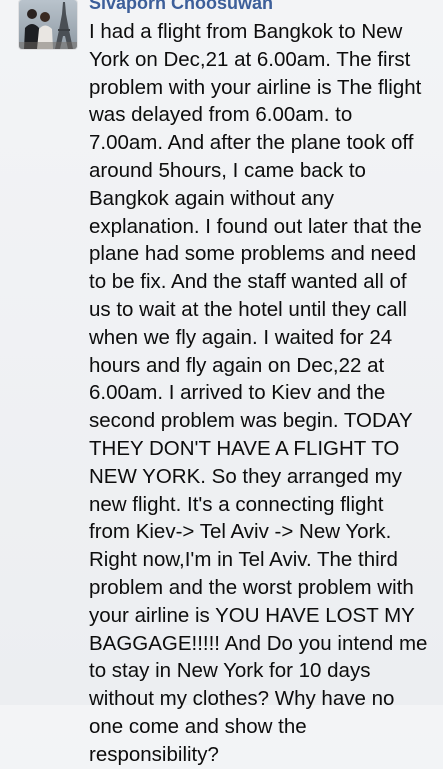  Describe the element at coordinates (251, 143) in the screenshot. I see `message-line: 7.00am. And after the plane took off` at that location.